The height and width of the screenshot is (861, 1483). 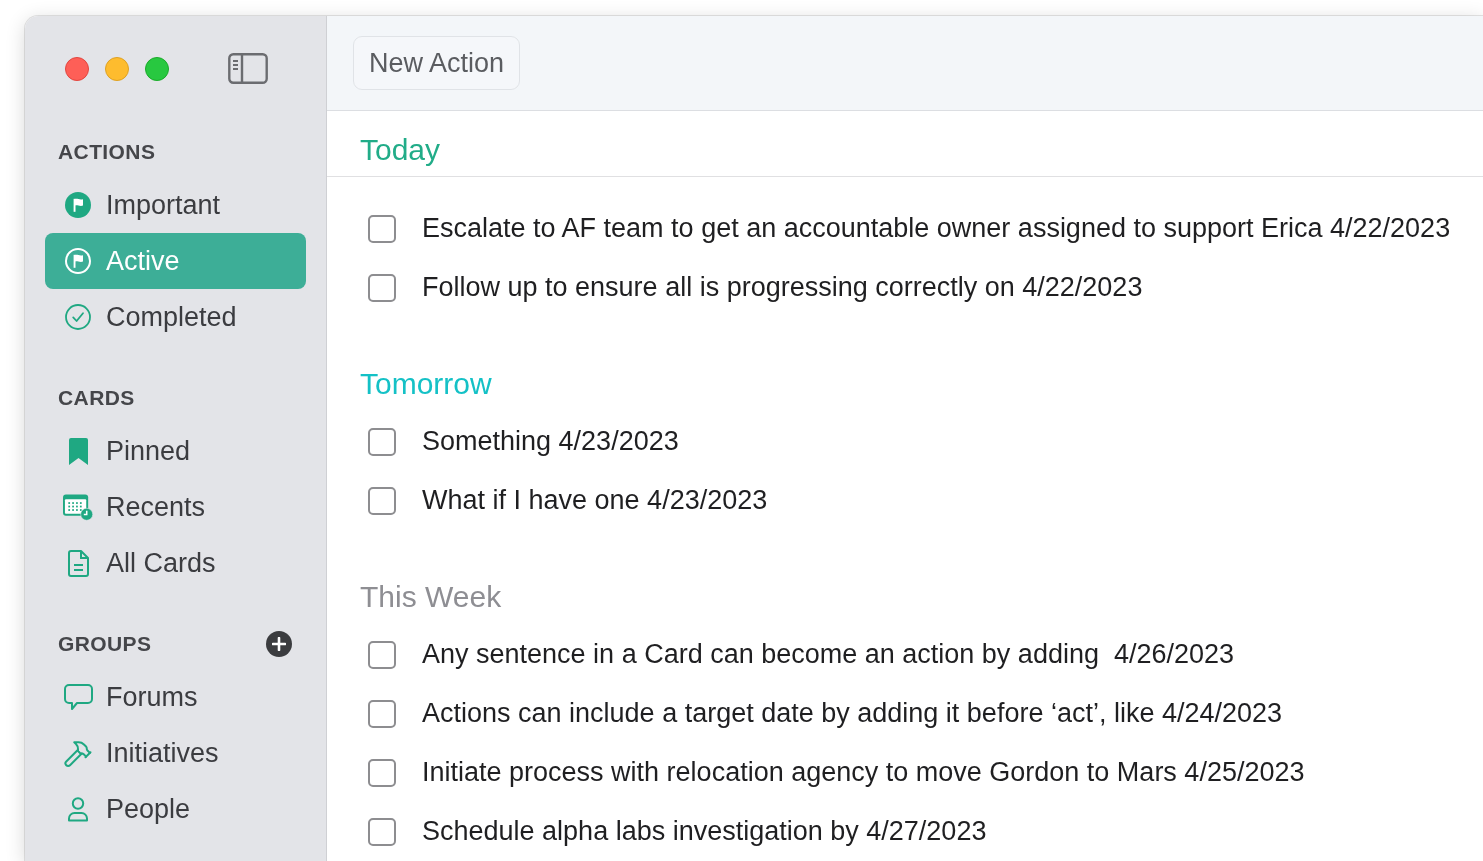 I want to click on action-text: Follow up to ensure all is progressing correctly on 4/22/2023, so click(x=782, y=287).